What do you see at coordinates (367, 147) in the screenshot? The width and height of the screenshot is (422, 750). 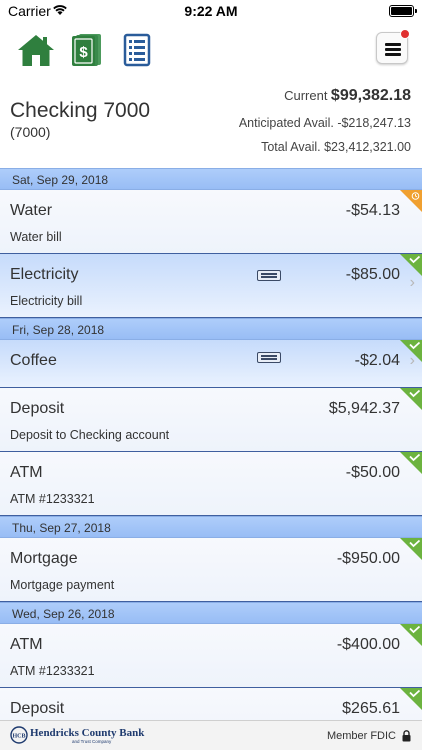 I see `total-balance-value: $23,412,321.00` at bounding box center [367, 147].